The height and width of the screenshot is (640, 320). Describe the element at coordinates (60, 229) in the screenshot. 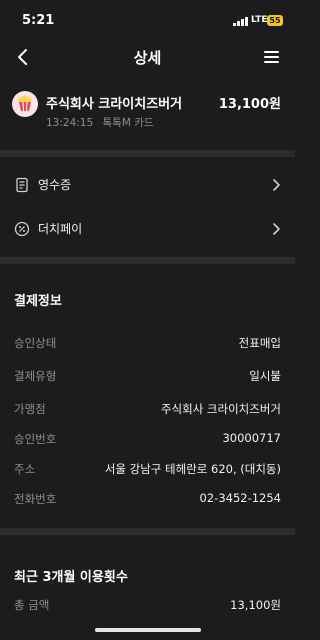

I see `dutch-pay-label: 더치페이` at that location.